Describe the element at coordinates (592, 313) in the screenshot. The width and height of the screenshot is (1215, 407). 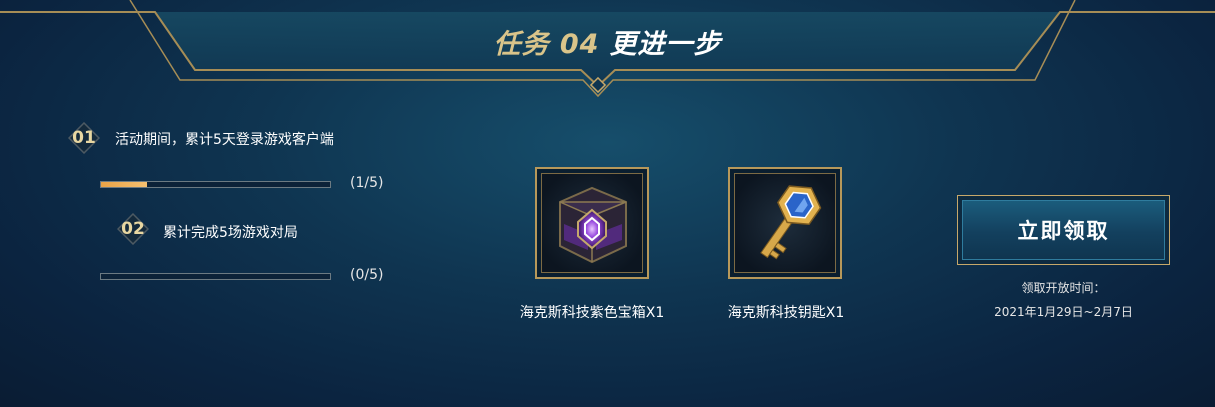
I see `reward-name: 海克斯科技紫色宝箱X1` at that location.